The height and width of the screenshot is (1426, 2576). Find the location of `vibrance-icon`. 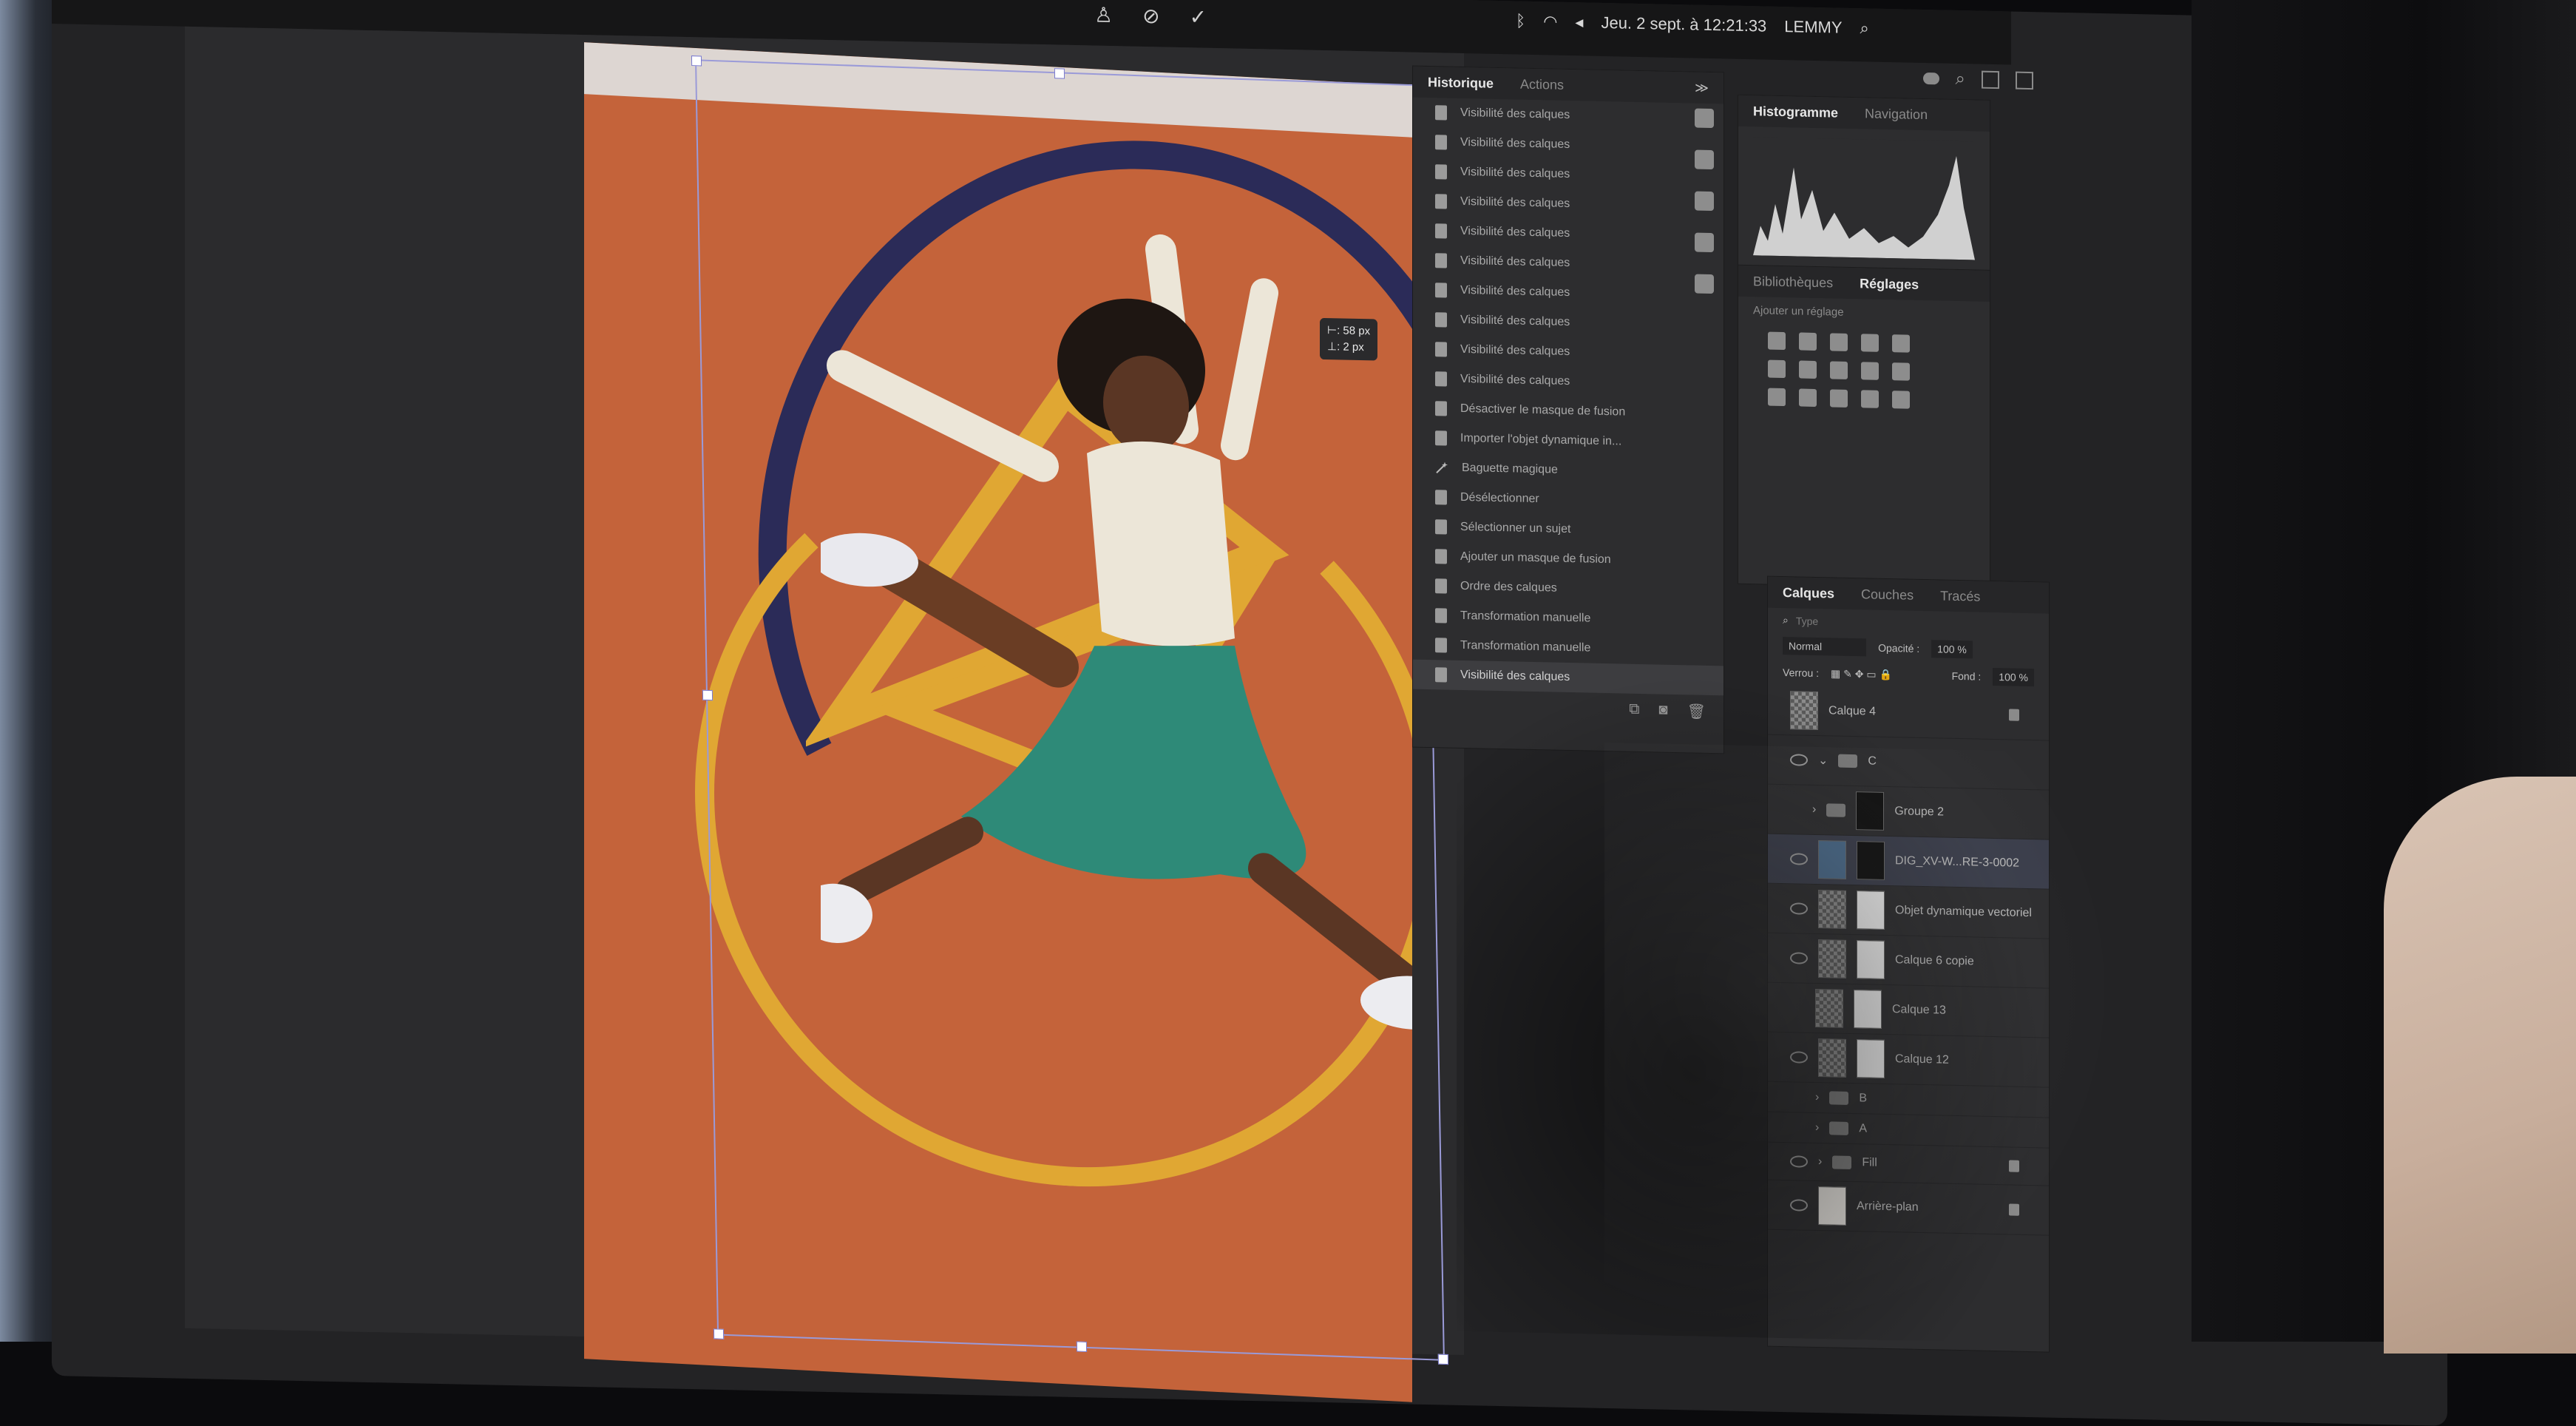

vibrance-icon is located at coordinates (1901, 343).